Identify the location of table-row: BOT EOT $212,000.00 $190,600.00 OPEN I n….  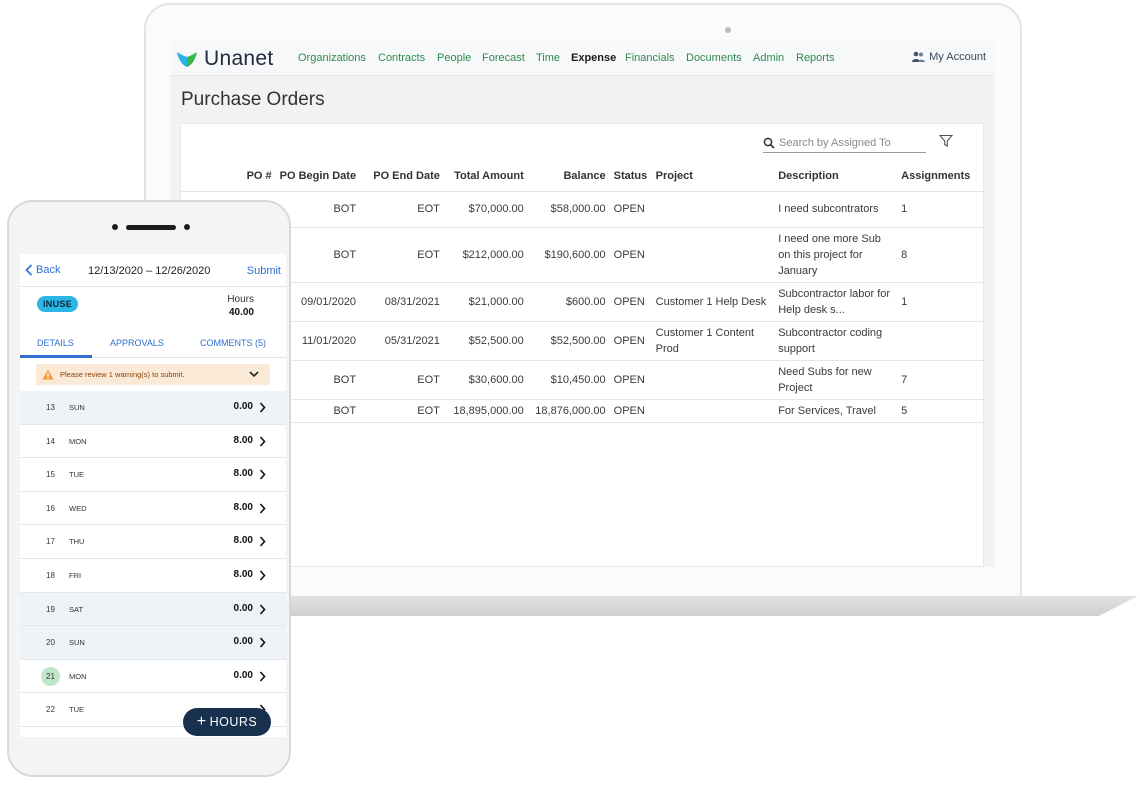
(583, 255).